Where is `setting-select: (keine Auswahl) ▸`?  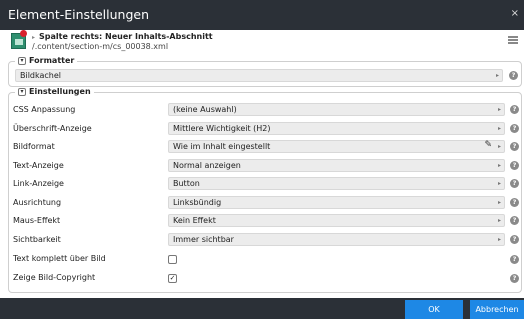
setting-select: (keine Auswahl) ▸ is located at coordinates (336, 109).